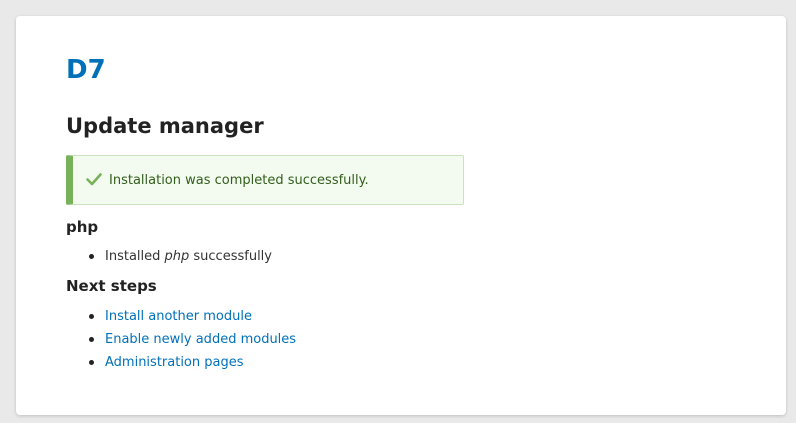 The image size is (796, 423). I want to click on status-message: Installation was completed successfully., so click(265, 180).